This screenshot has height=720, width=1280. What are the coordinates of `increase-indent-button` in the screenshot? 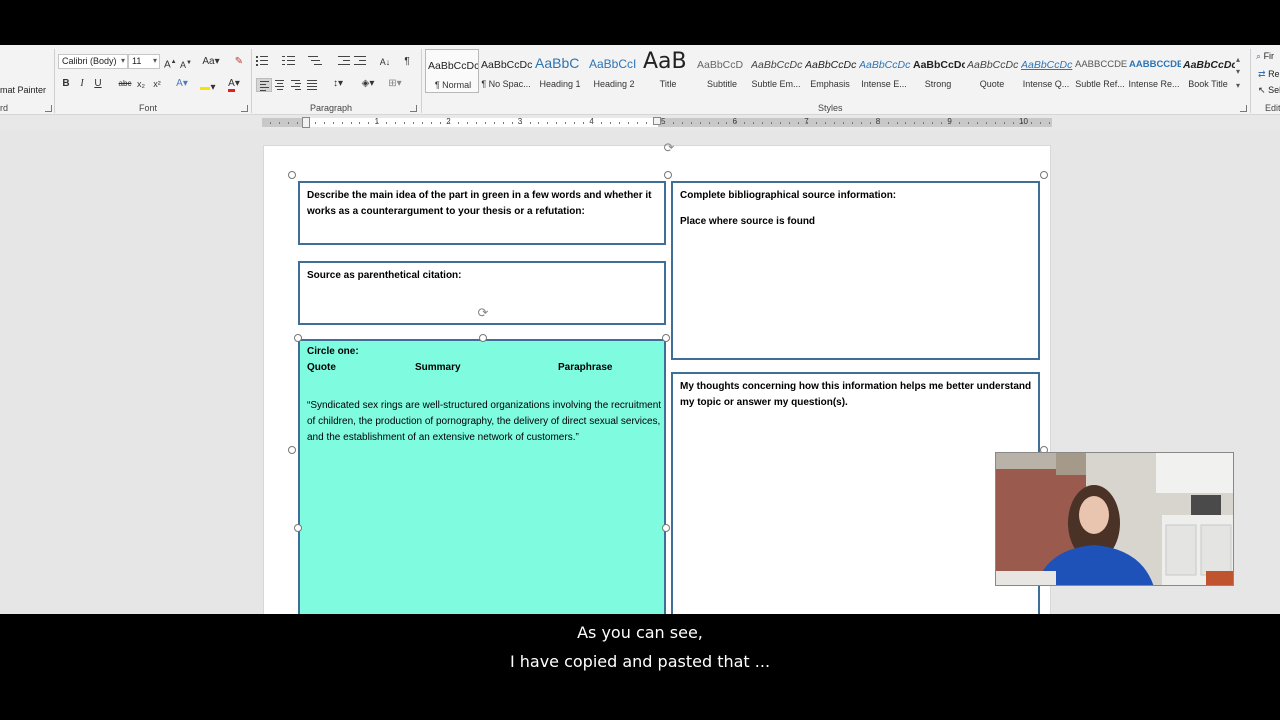 It's located at (365, 61).